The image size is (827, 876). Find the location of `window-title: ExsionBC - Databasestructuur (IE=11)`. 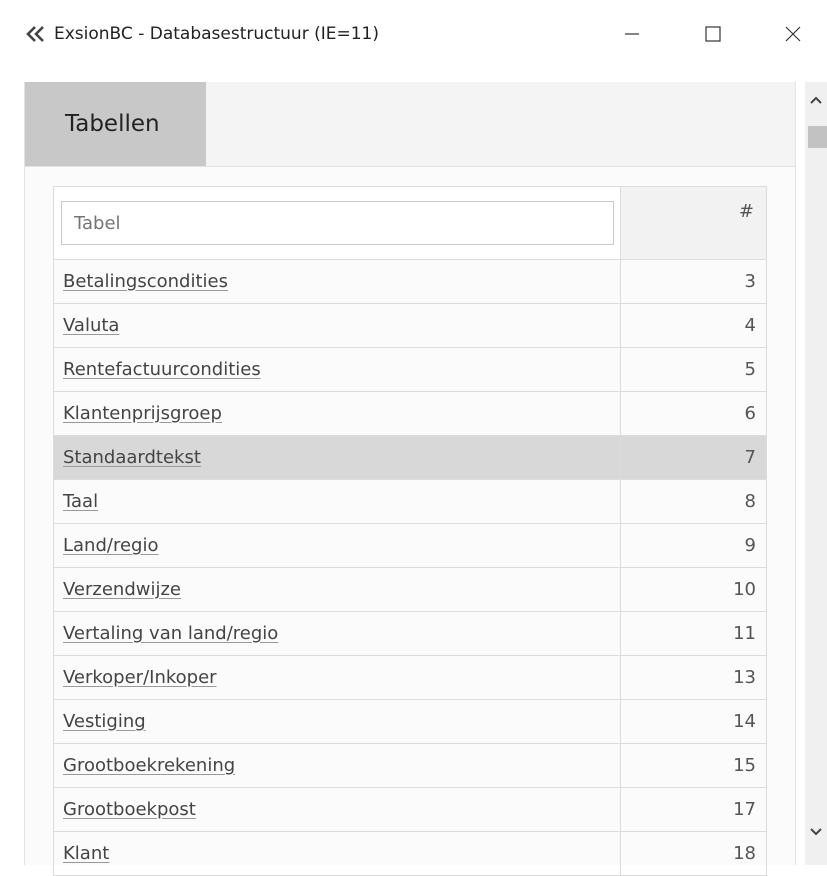

window-title: ExsionBC - Databasestructuur (IE=11) is located at coordinates (216, 34).